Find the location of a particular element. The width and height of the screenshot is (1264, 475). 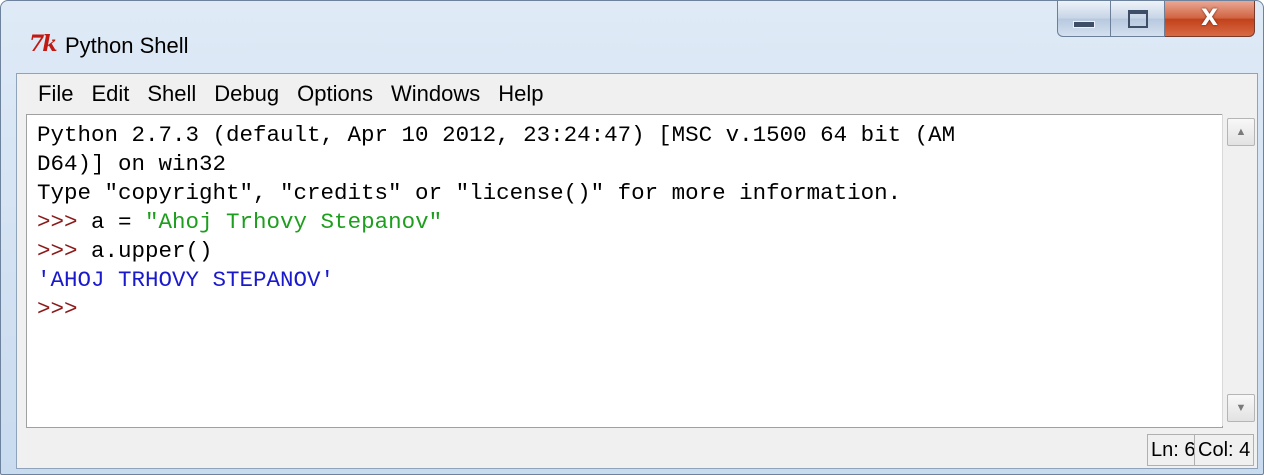

scroll-up-button: ▲ is located at coordinates (1241, 132).